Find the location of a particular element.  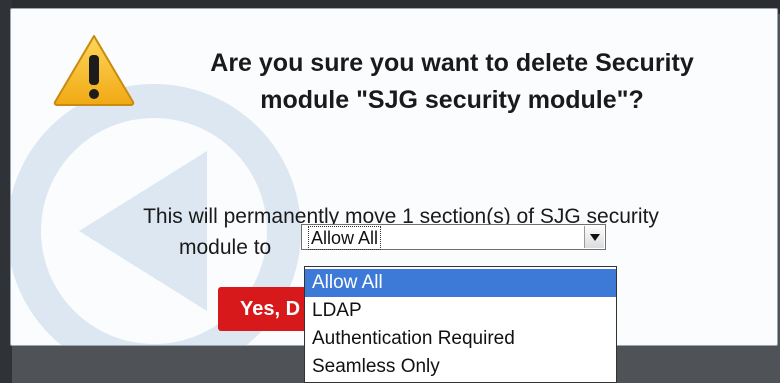

chevron-down-icon is located at coordinates (594, 237).